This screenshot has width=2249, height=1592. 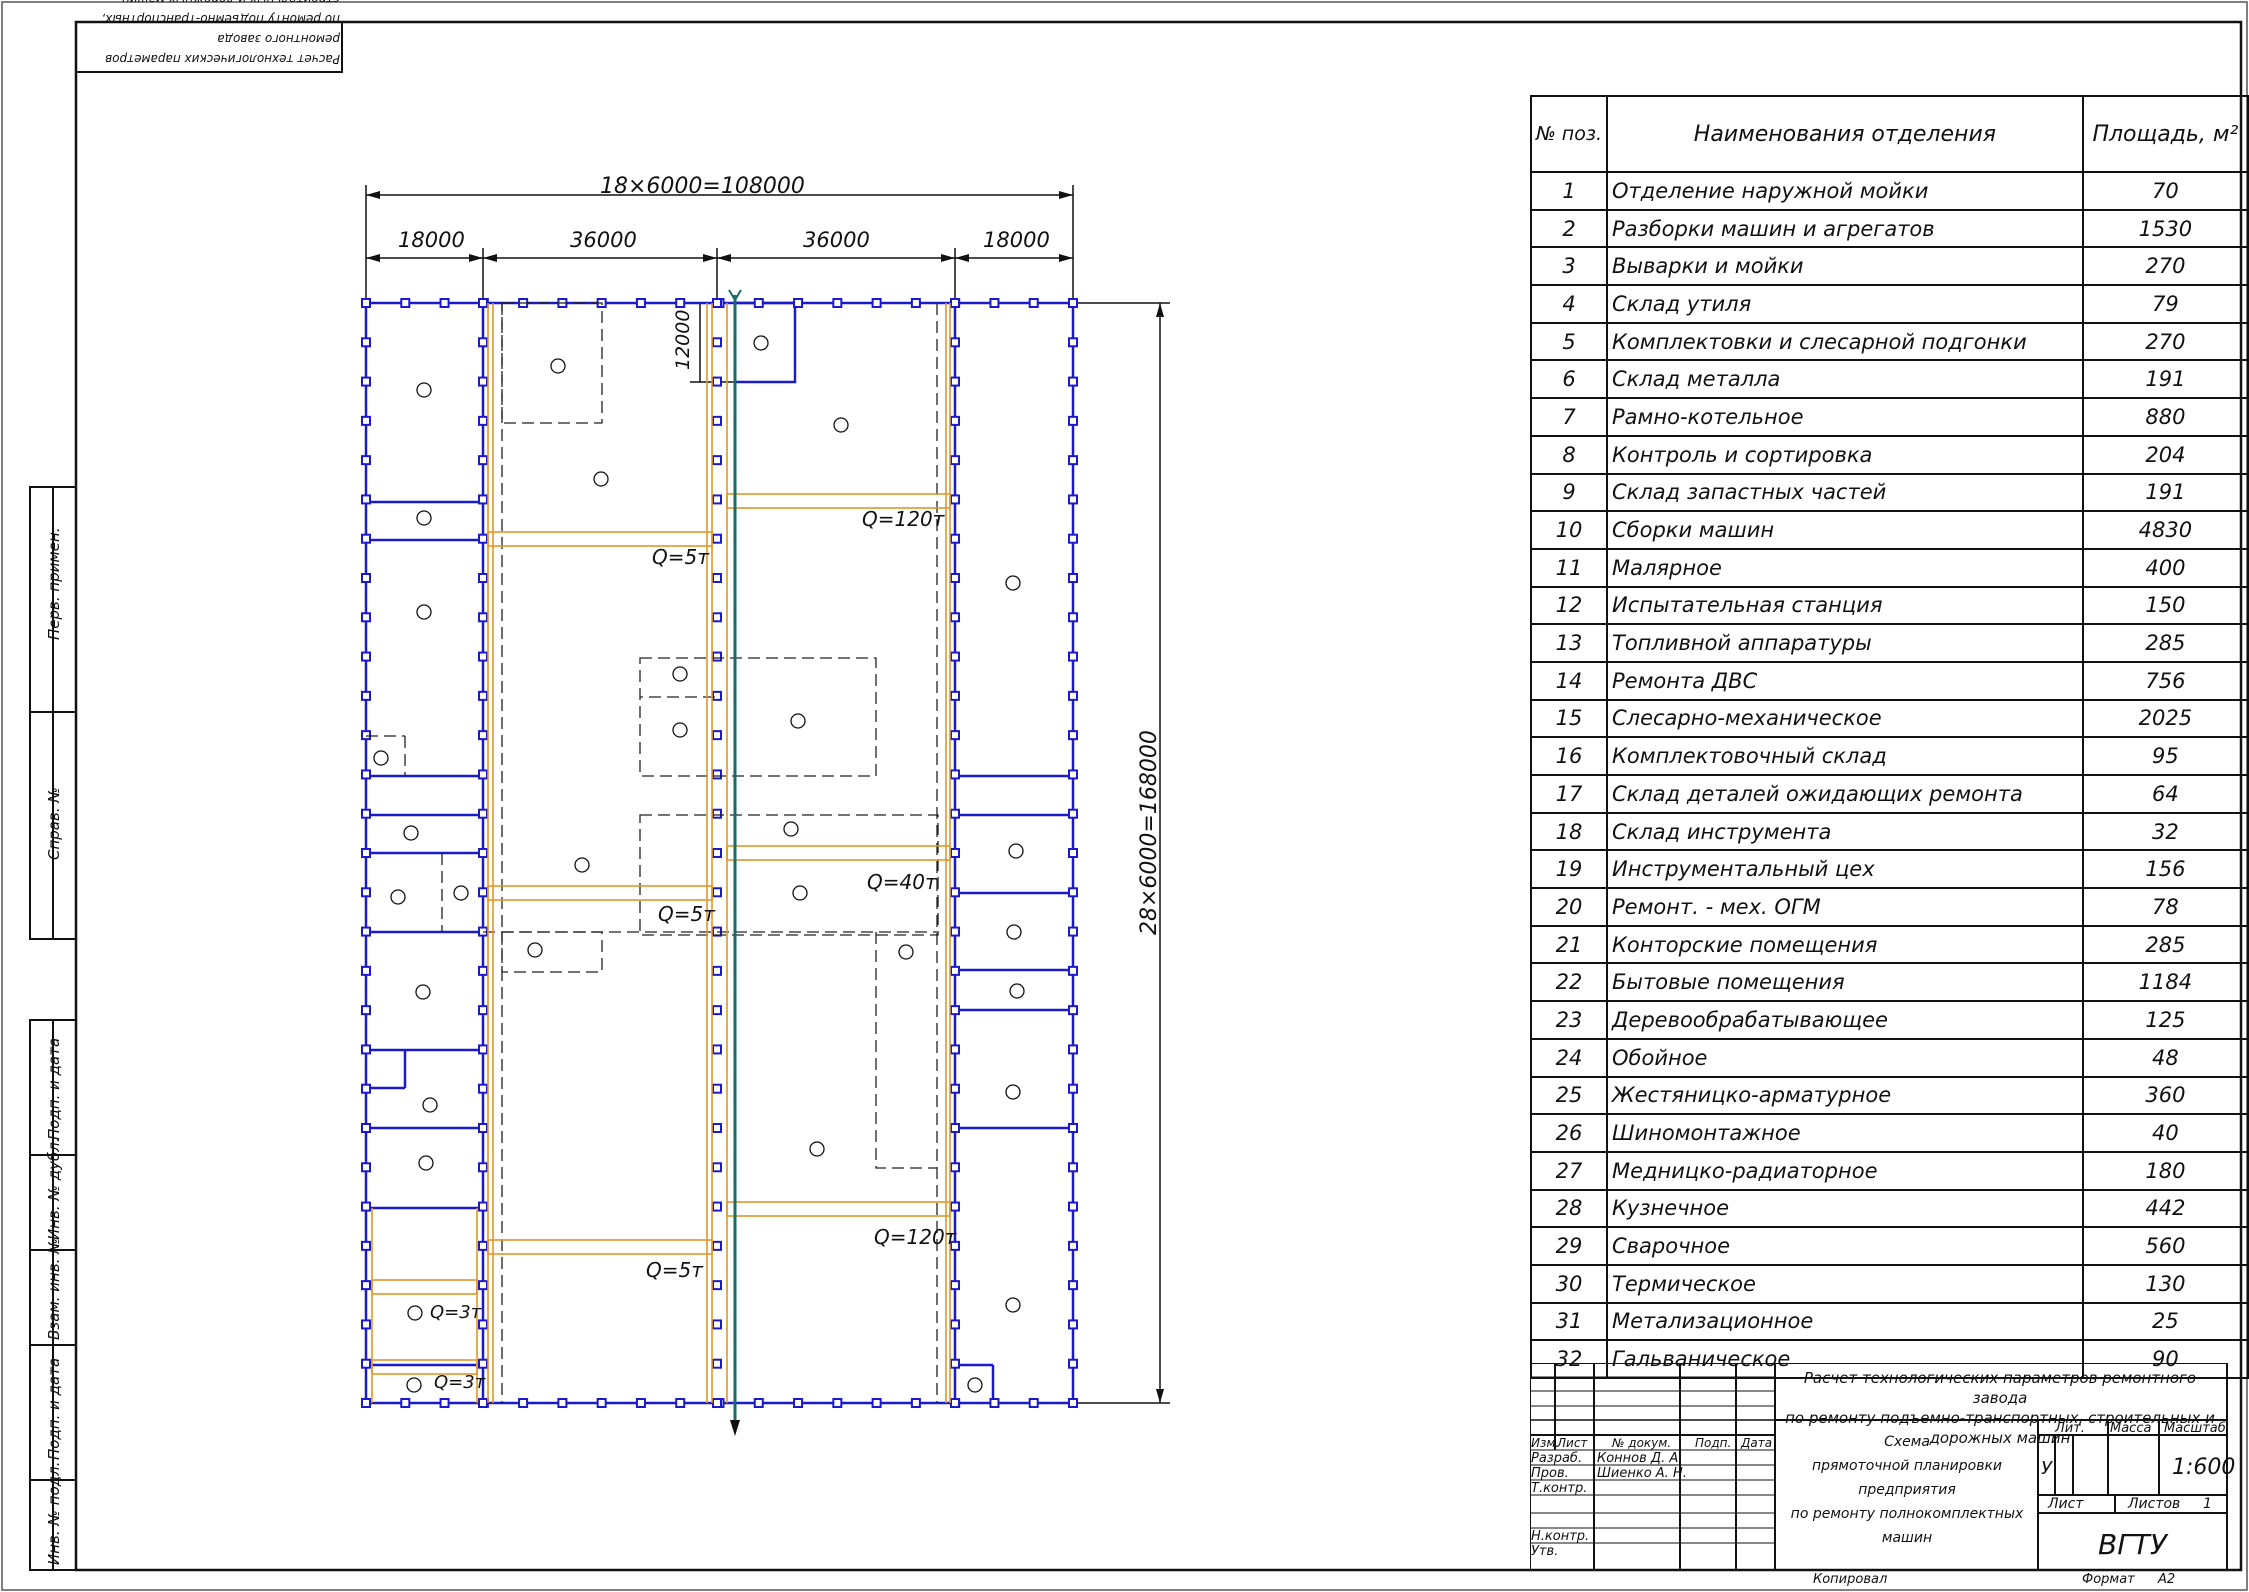 I want to click on spec-pos: 19, so click(x=1569, y=869).